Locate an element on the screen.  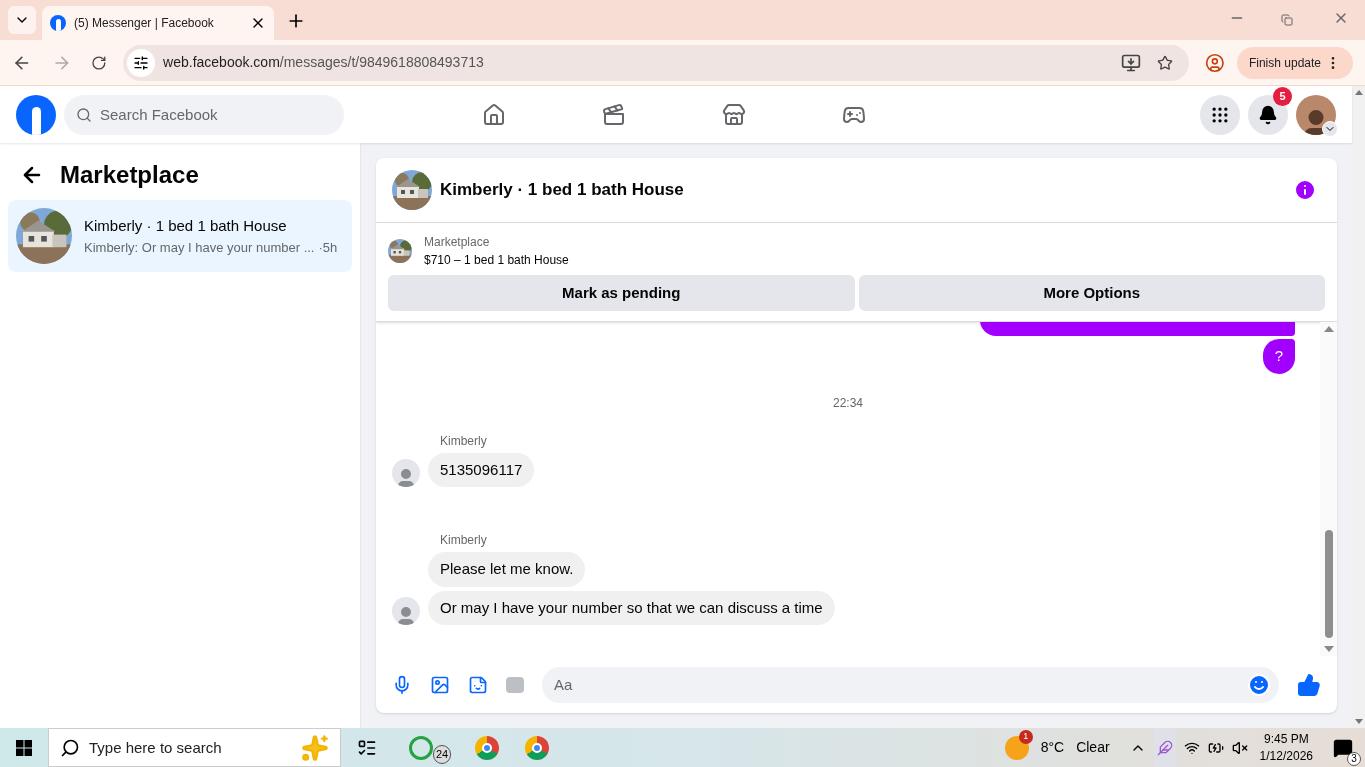
conversation-name: Kimberly · 1 bed 1 bath House is located at coordinates (186, 226).